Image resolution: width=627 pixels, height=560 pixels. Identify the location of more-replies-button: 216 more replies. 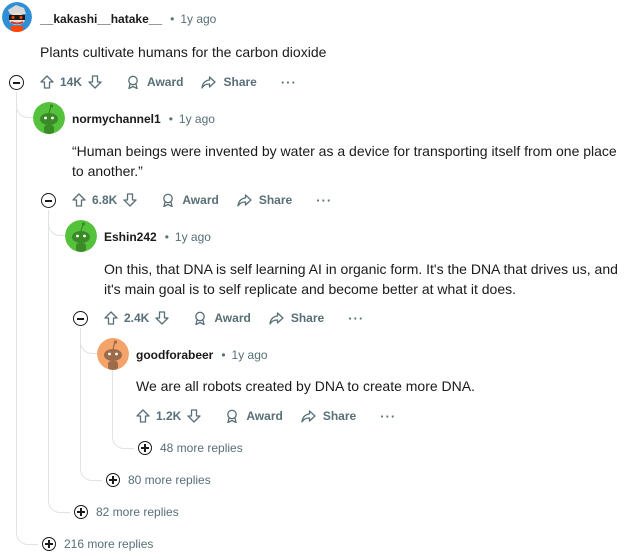
(97, 544).